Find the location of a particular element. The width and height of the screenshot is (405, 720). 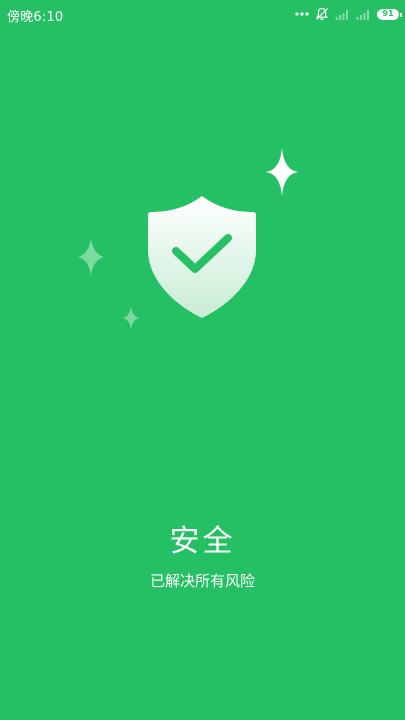

shield-check-icon is located at coordinates (202, 257).